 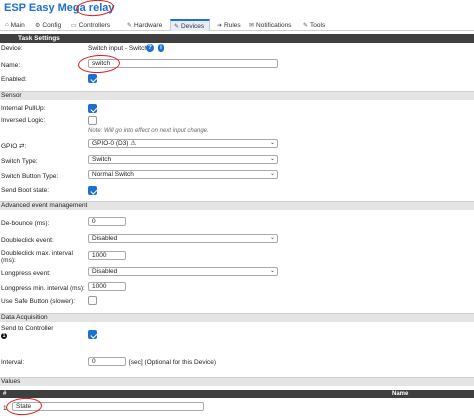 What do you see at coordinates (237, 38) in the screenshot?
I see `task-settings-header: Task Settings` at bounding box center [237, 38].